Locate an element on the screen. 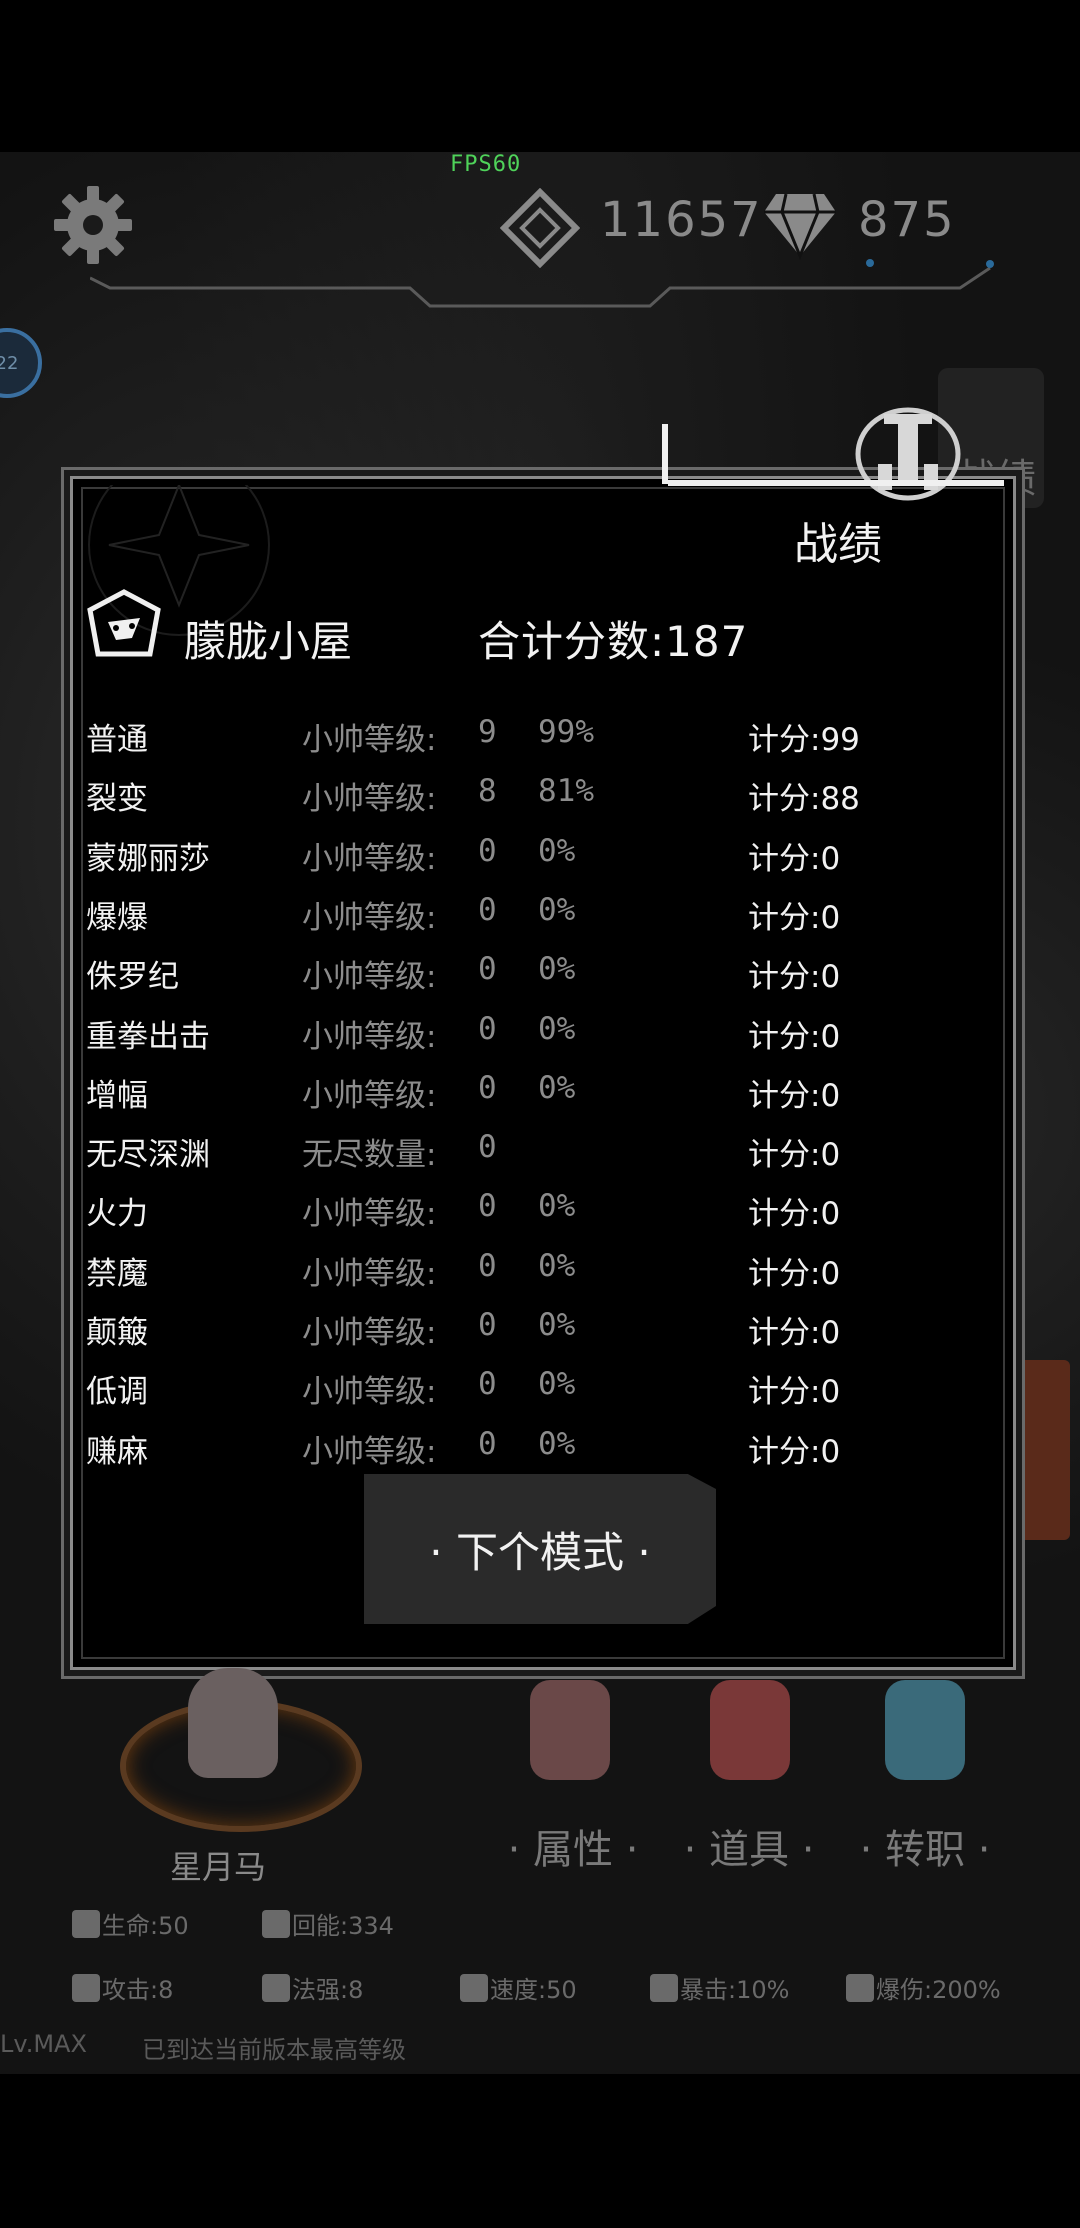 Image resolution: width=1080 pixels, height=2228 pixels. record-mode-name: 火力 is located at coordinates (117, 1214).